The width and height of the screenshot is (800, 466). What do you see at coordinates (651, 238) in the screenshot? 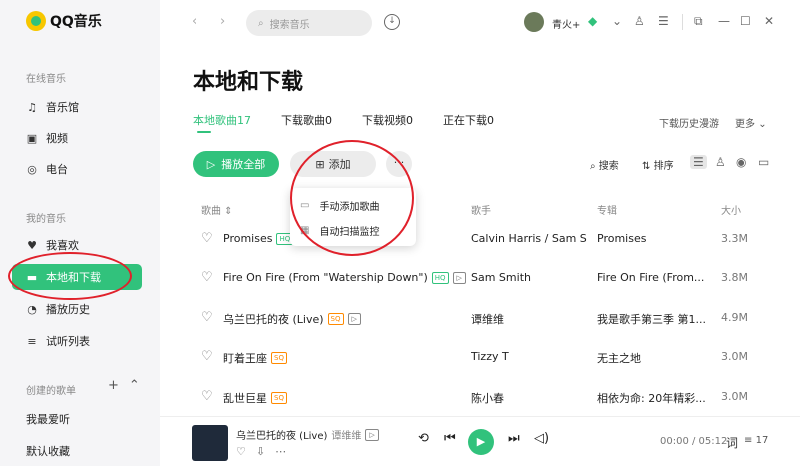
I see `song-album: Promises` at bounding box center [651, 238].